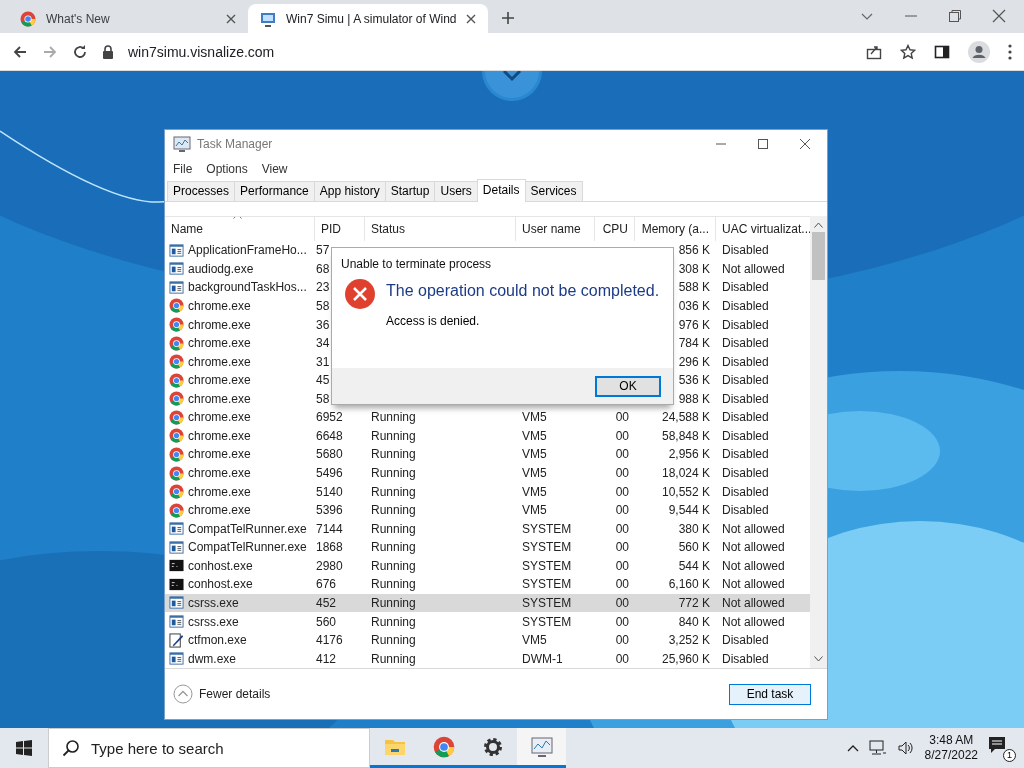  Describe the element at coordinates (553, 191) in the screenshot. I see `tab: Services` at that location.